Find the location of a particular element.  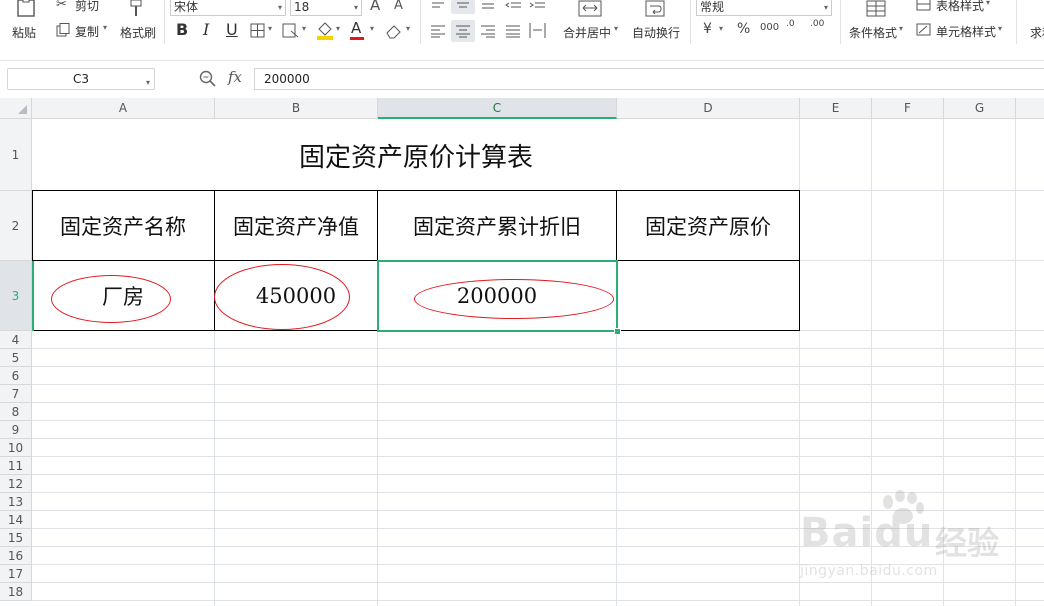

row-header-3: 3 is located at coordinates (16, 296).